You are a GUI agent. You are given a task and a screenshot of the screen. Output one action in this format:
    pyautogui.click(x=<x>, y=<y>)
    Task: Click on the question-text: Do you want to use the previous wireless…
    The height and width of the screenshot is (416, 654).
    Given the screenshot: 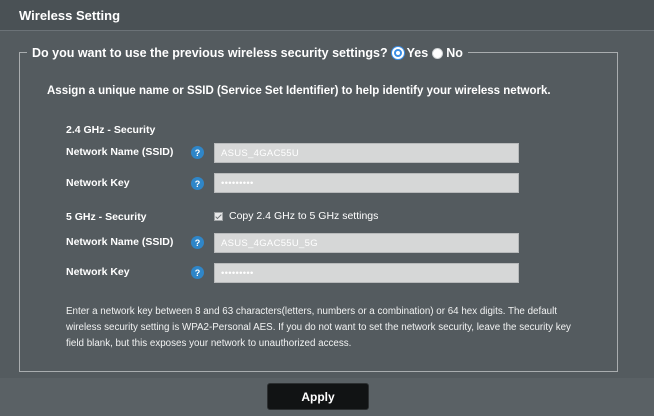 What is the action you would take?
    pyautogui.click(x=210, y=53)
    